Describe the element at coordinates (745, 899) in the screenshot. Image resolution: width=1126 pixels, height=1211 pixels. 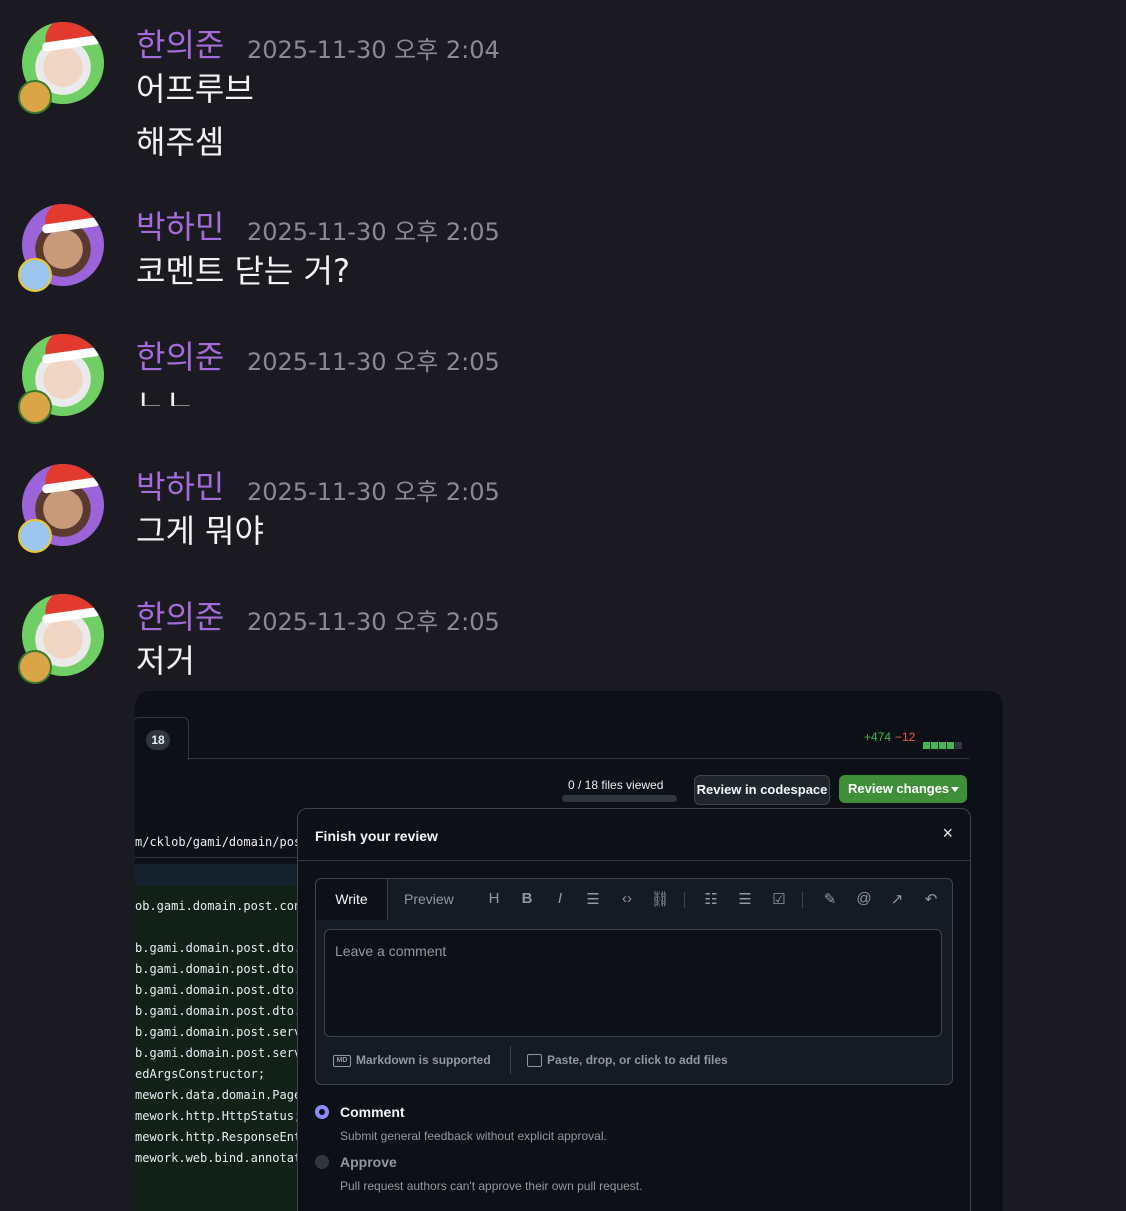
I see `unordered-list-icon: ☰` at that location.